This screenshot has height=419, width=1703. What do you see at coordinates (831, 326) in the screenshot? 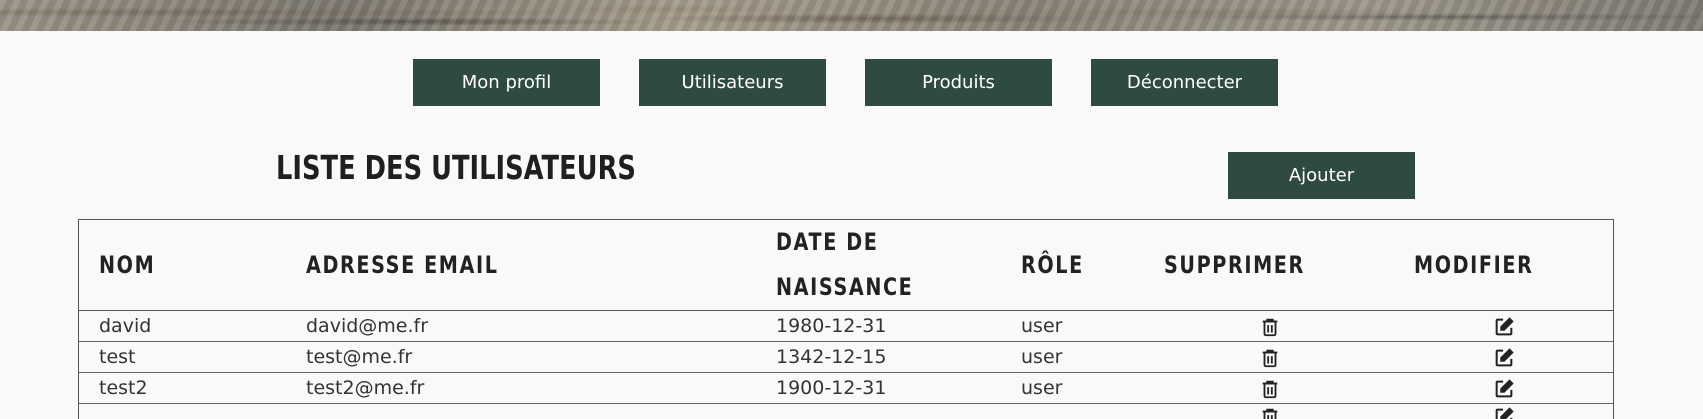
I see `cell-birth-date: 1980-12-31` at bounding box center [831, 326].